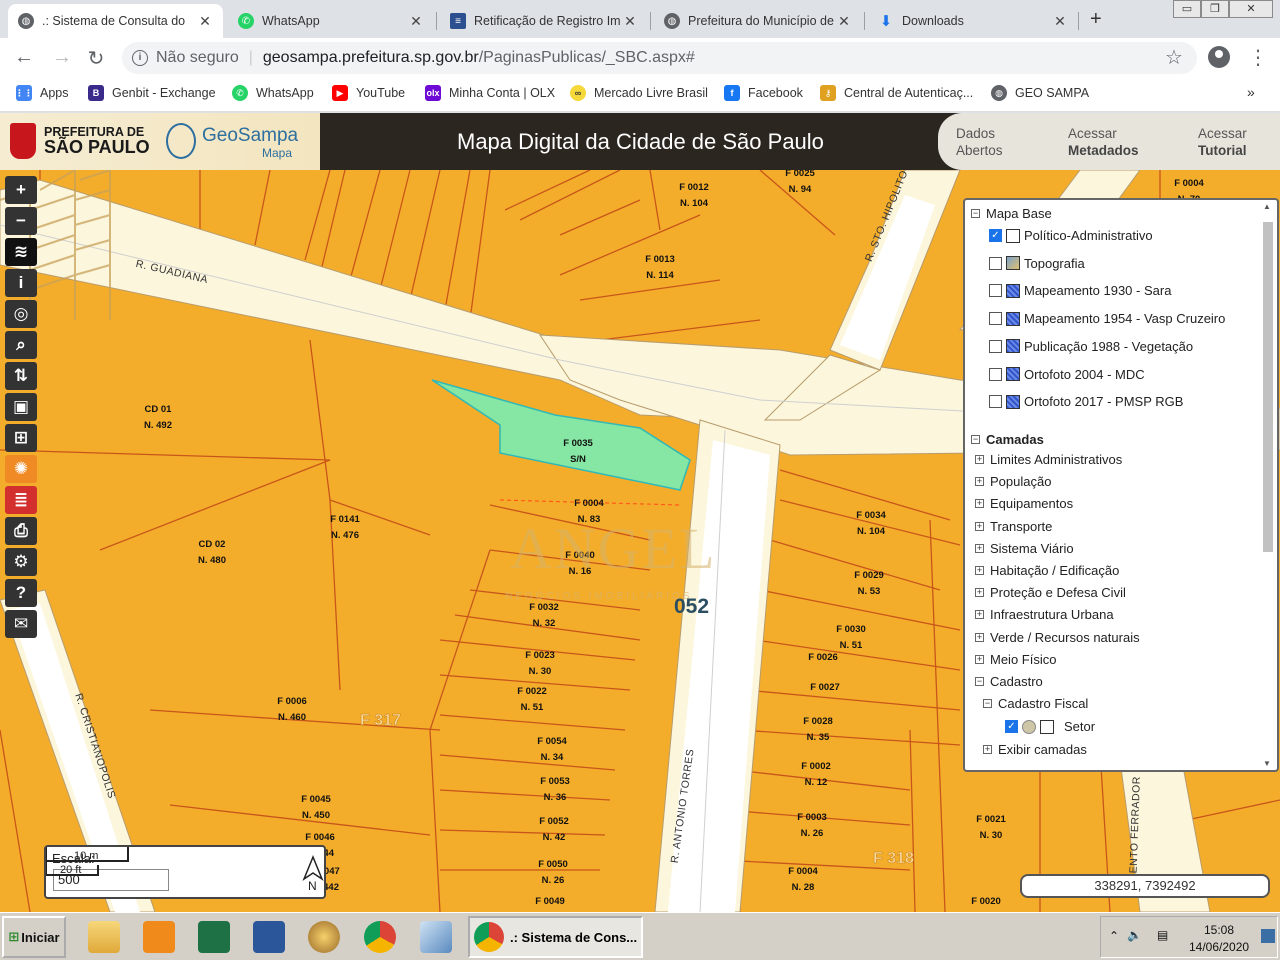 This screenshot has width=1280, height=960. What do you see at coordinates (1096, 19) in the screenshot?
I see `new-tab-button: +` at bounding box center [1096, 19].